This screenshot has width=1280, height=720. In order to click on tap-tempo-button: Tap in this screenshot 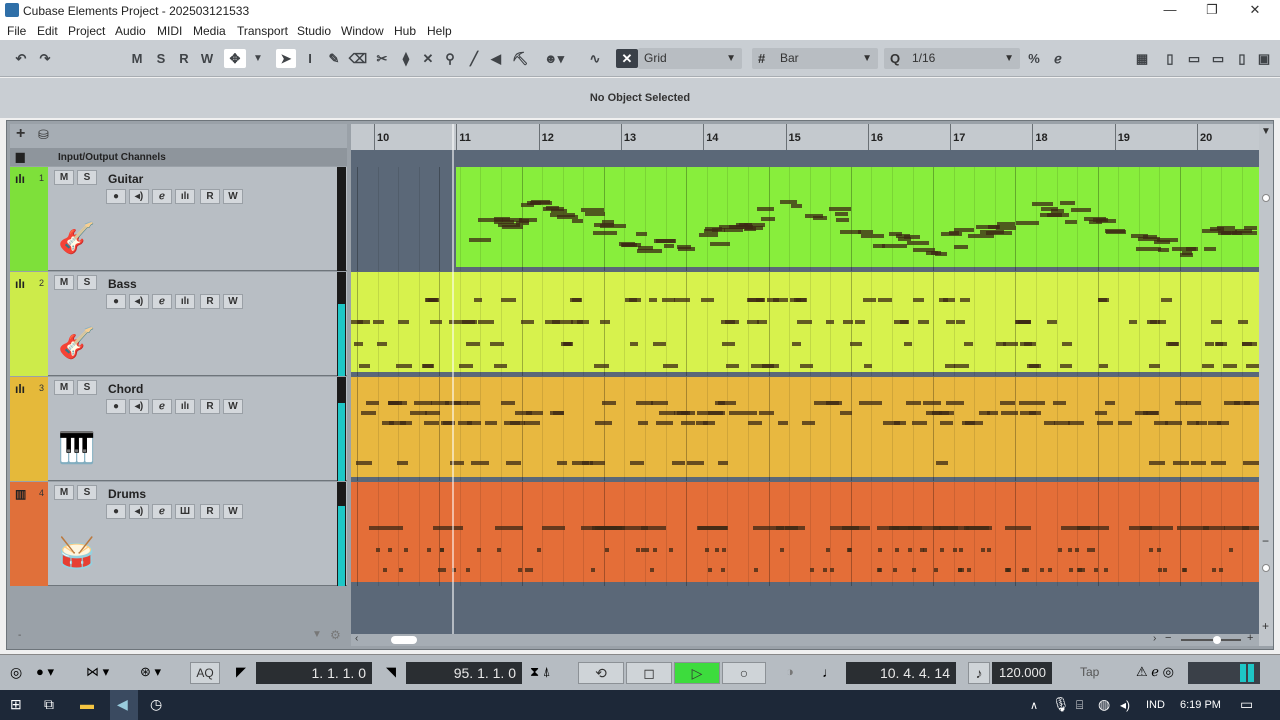, I will do `click(1089, 672)`.